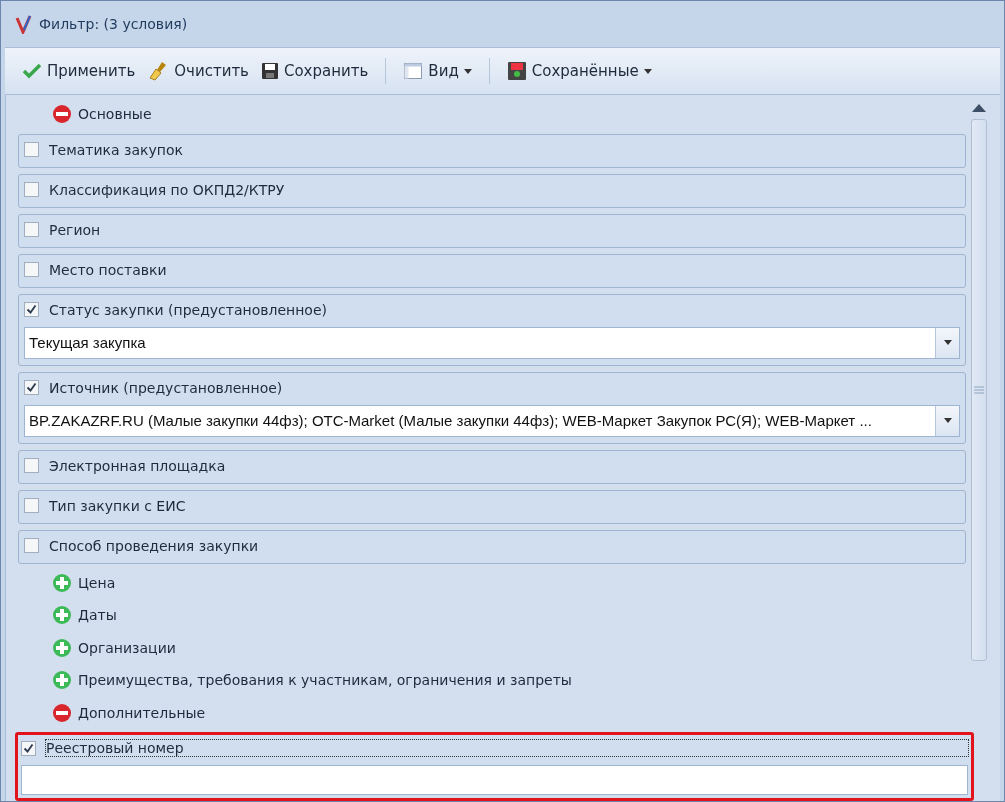 Image resolution: width=1005 pixels, height=802 pixels. I want to click on filter-label: Источник (предустановленное), so click(166, 387).